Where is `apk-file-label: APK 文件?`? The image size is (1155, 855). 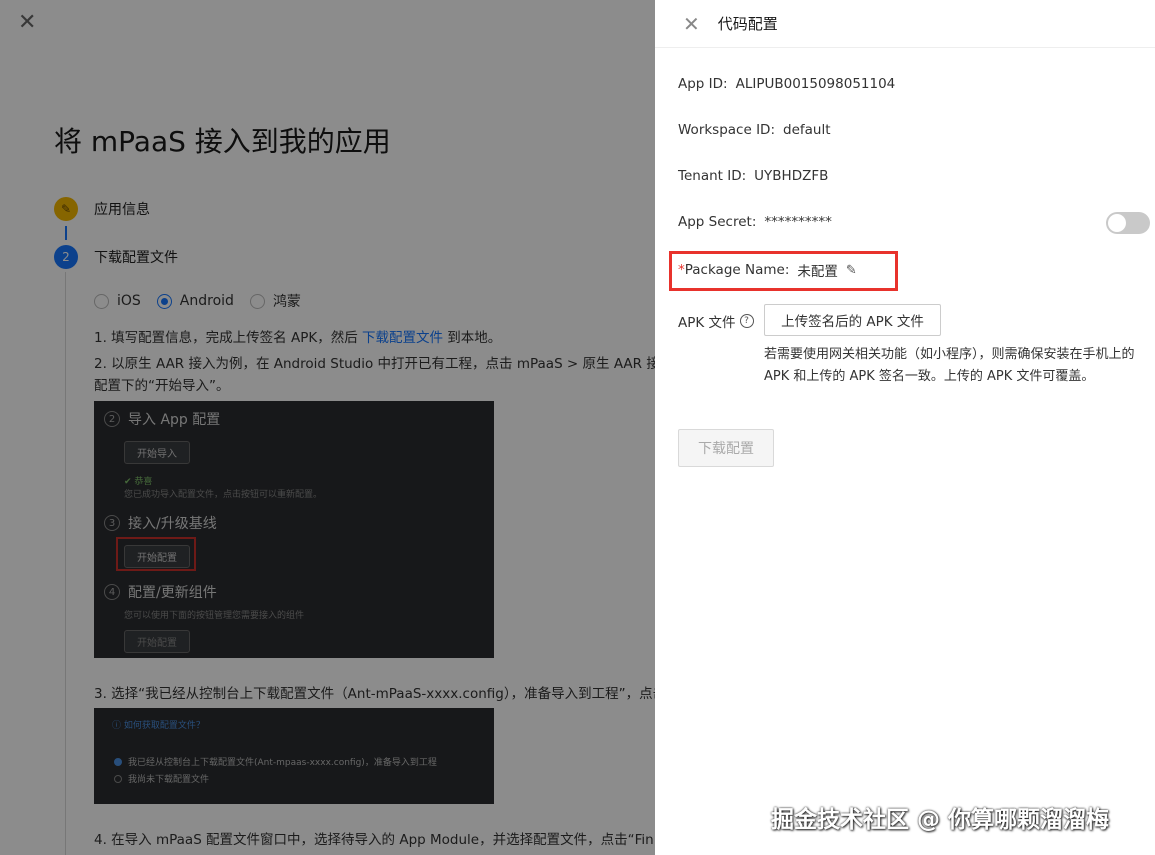 apk-file-label: APK 文件? is located at coordinates (720, 321).